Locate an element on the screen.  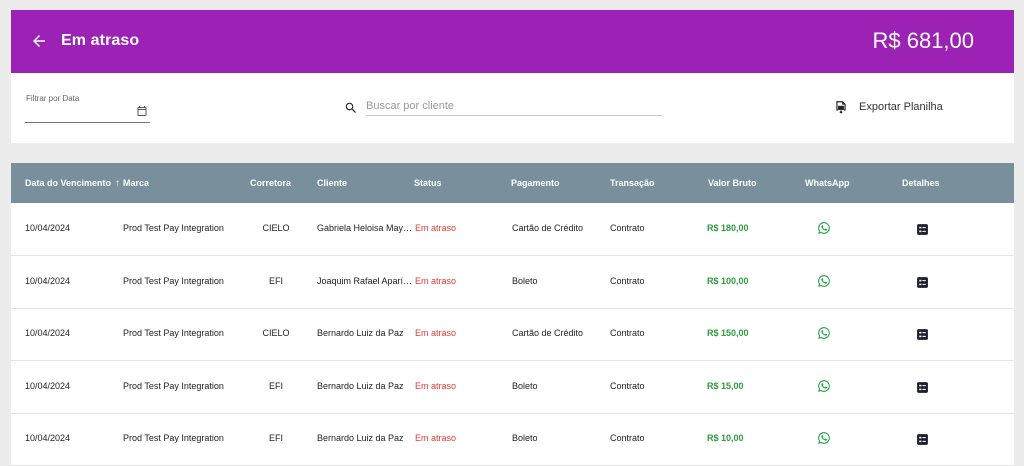
gross-value-cell: R$ 180,00 is located at coordinates (728, 228).